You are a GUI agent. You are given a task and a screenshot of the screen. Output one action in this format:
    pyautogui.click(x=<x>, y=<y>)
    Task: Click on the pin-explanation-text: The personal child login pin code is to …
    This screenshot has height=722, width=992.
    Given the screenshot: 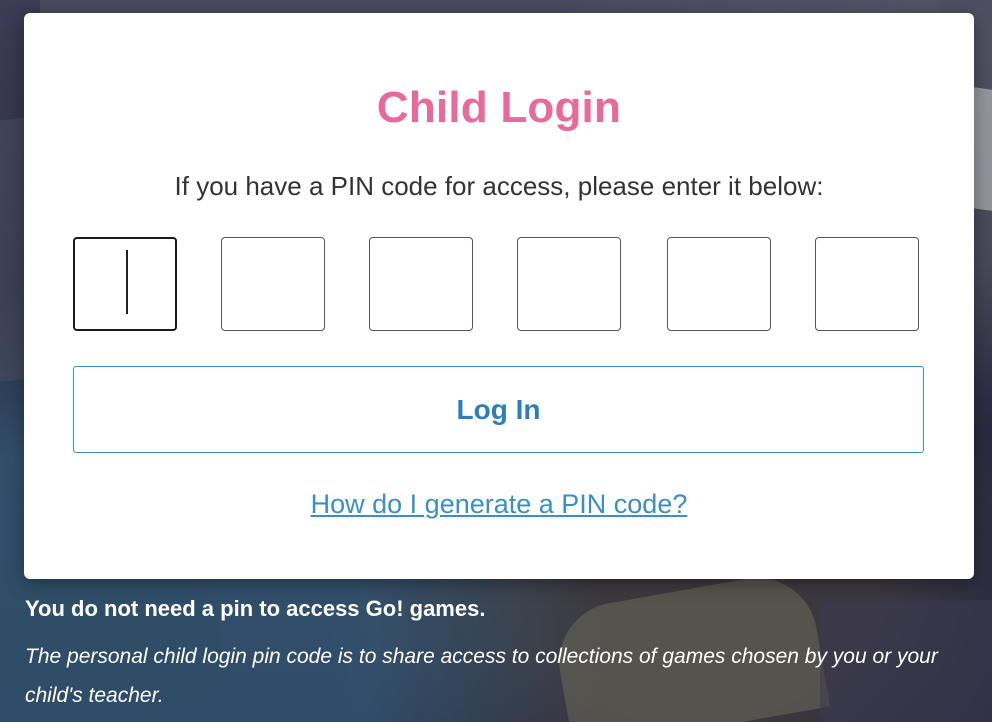 What is the action you would take?
    pyautogui.click(x=481, y=676)
    